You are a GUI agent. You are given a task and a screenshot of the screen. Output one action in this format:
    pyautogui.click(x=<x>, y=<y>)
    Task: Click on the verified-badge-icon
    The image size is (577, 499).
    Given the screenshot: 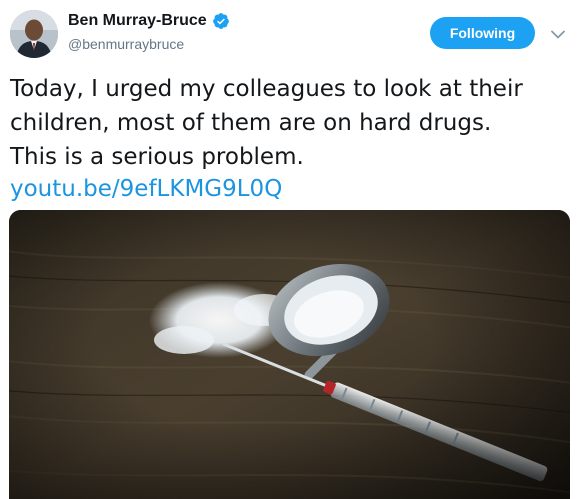 What is the action you would take?
    pyautogui.click(x=221, y=21)
    